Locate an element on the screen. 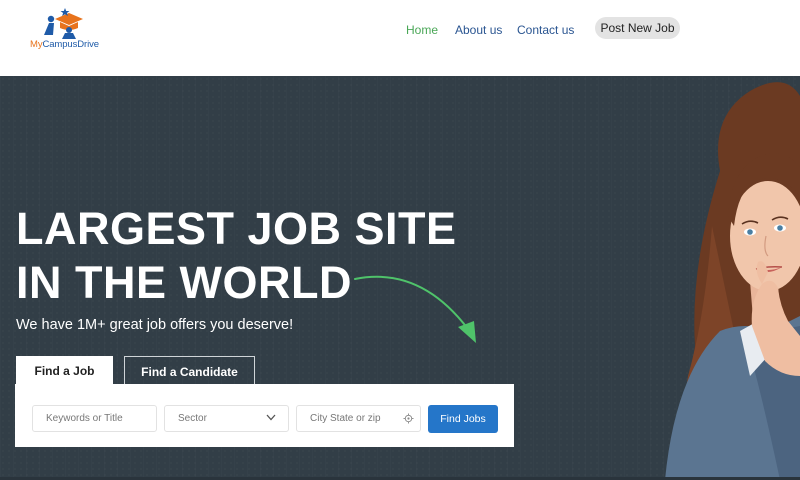  logo: MyCampusDrive is located at coordinates (70, 30).